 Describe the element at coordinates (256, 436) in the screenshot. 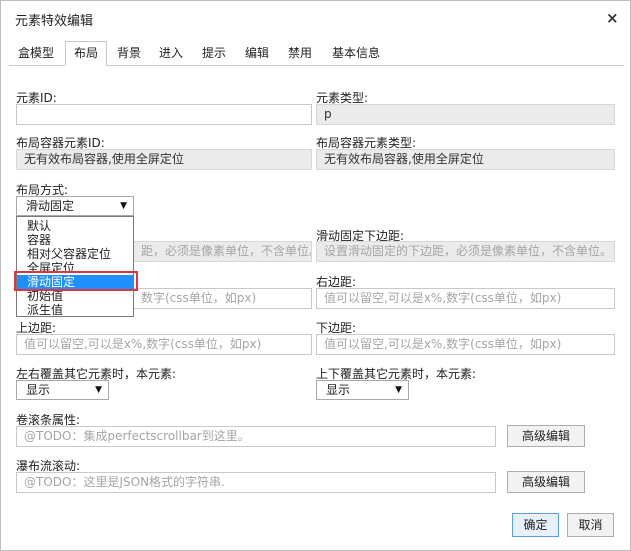

I see `scrollbar-input: @TODO：集成perfectscrollbar到这里。` at that location.